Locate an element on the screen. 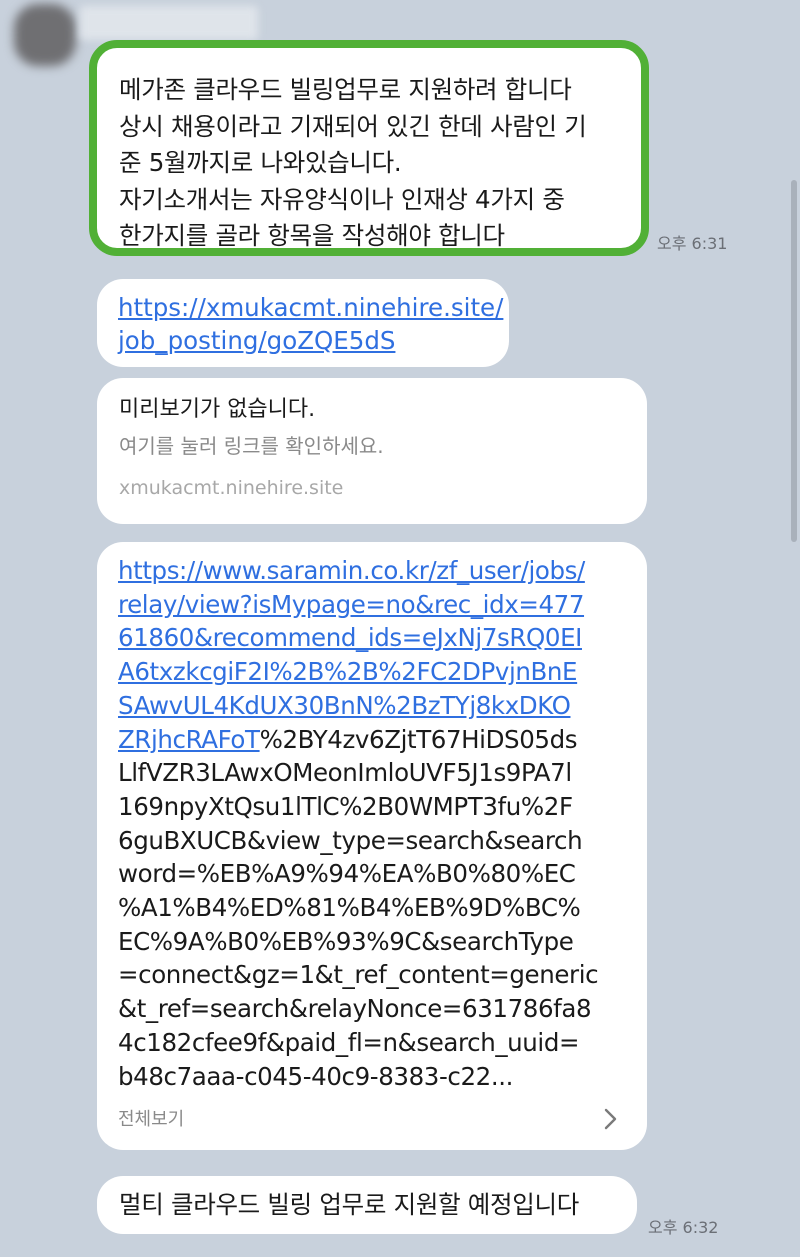 This screenshot has width=800, height=1257. sender-avatar is located at coordinates (45, 35).